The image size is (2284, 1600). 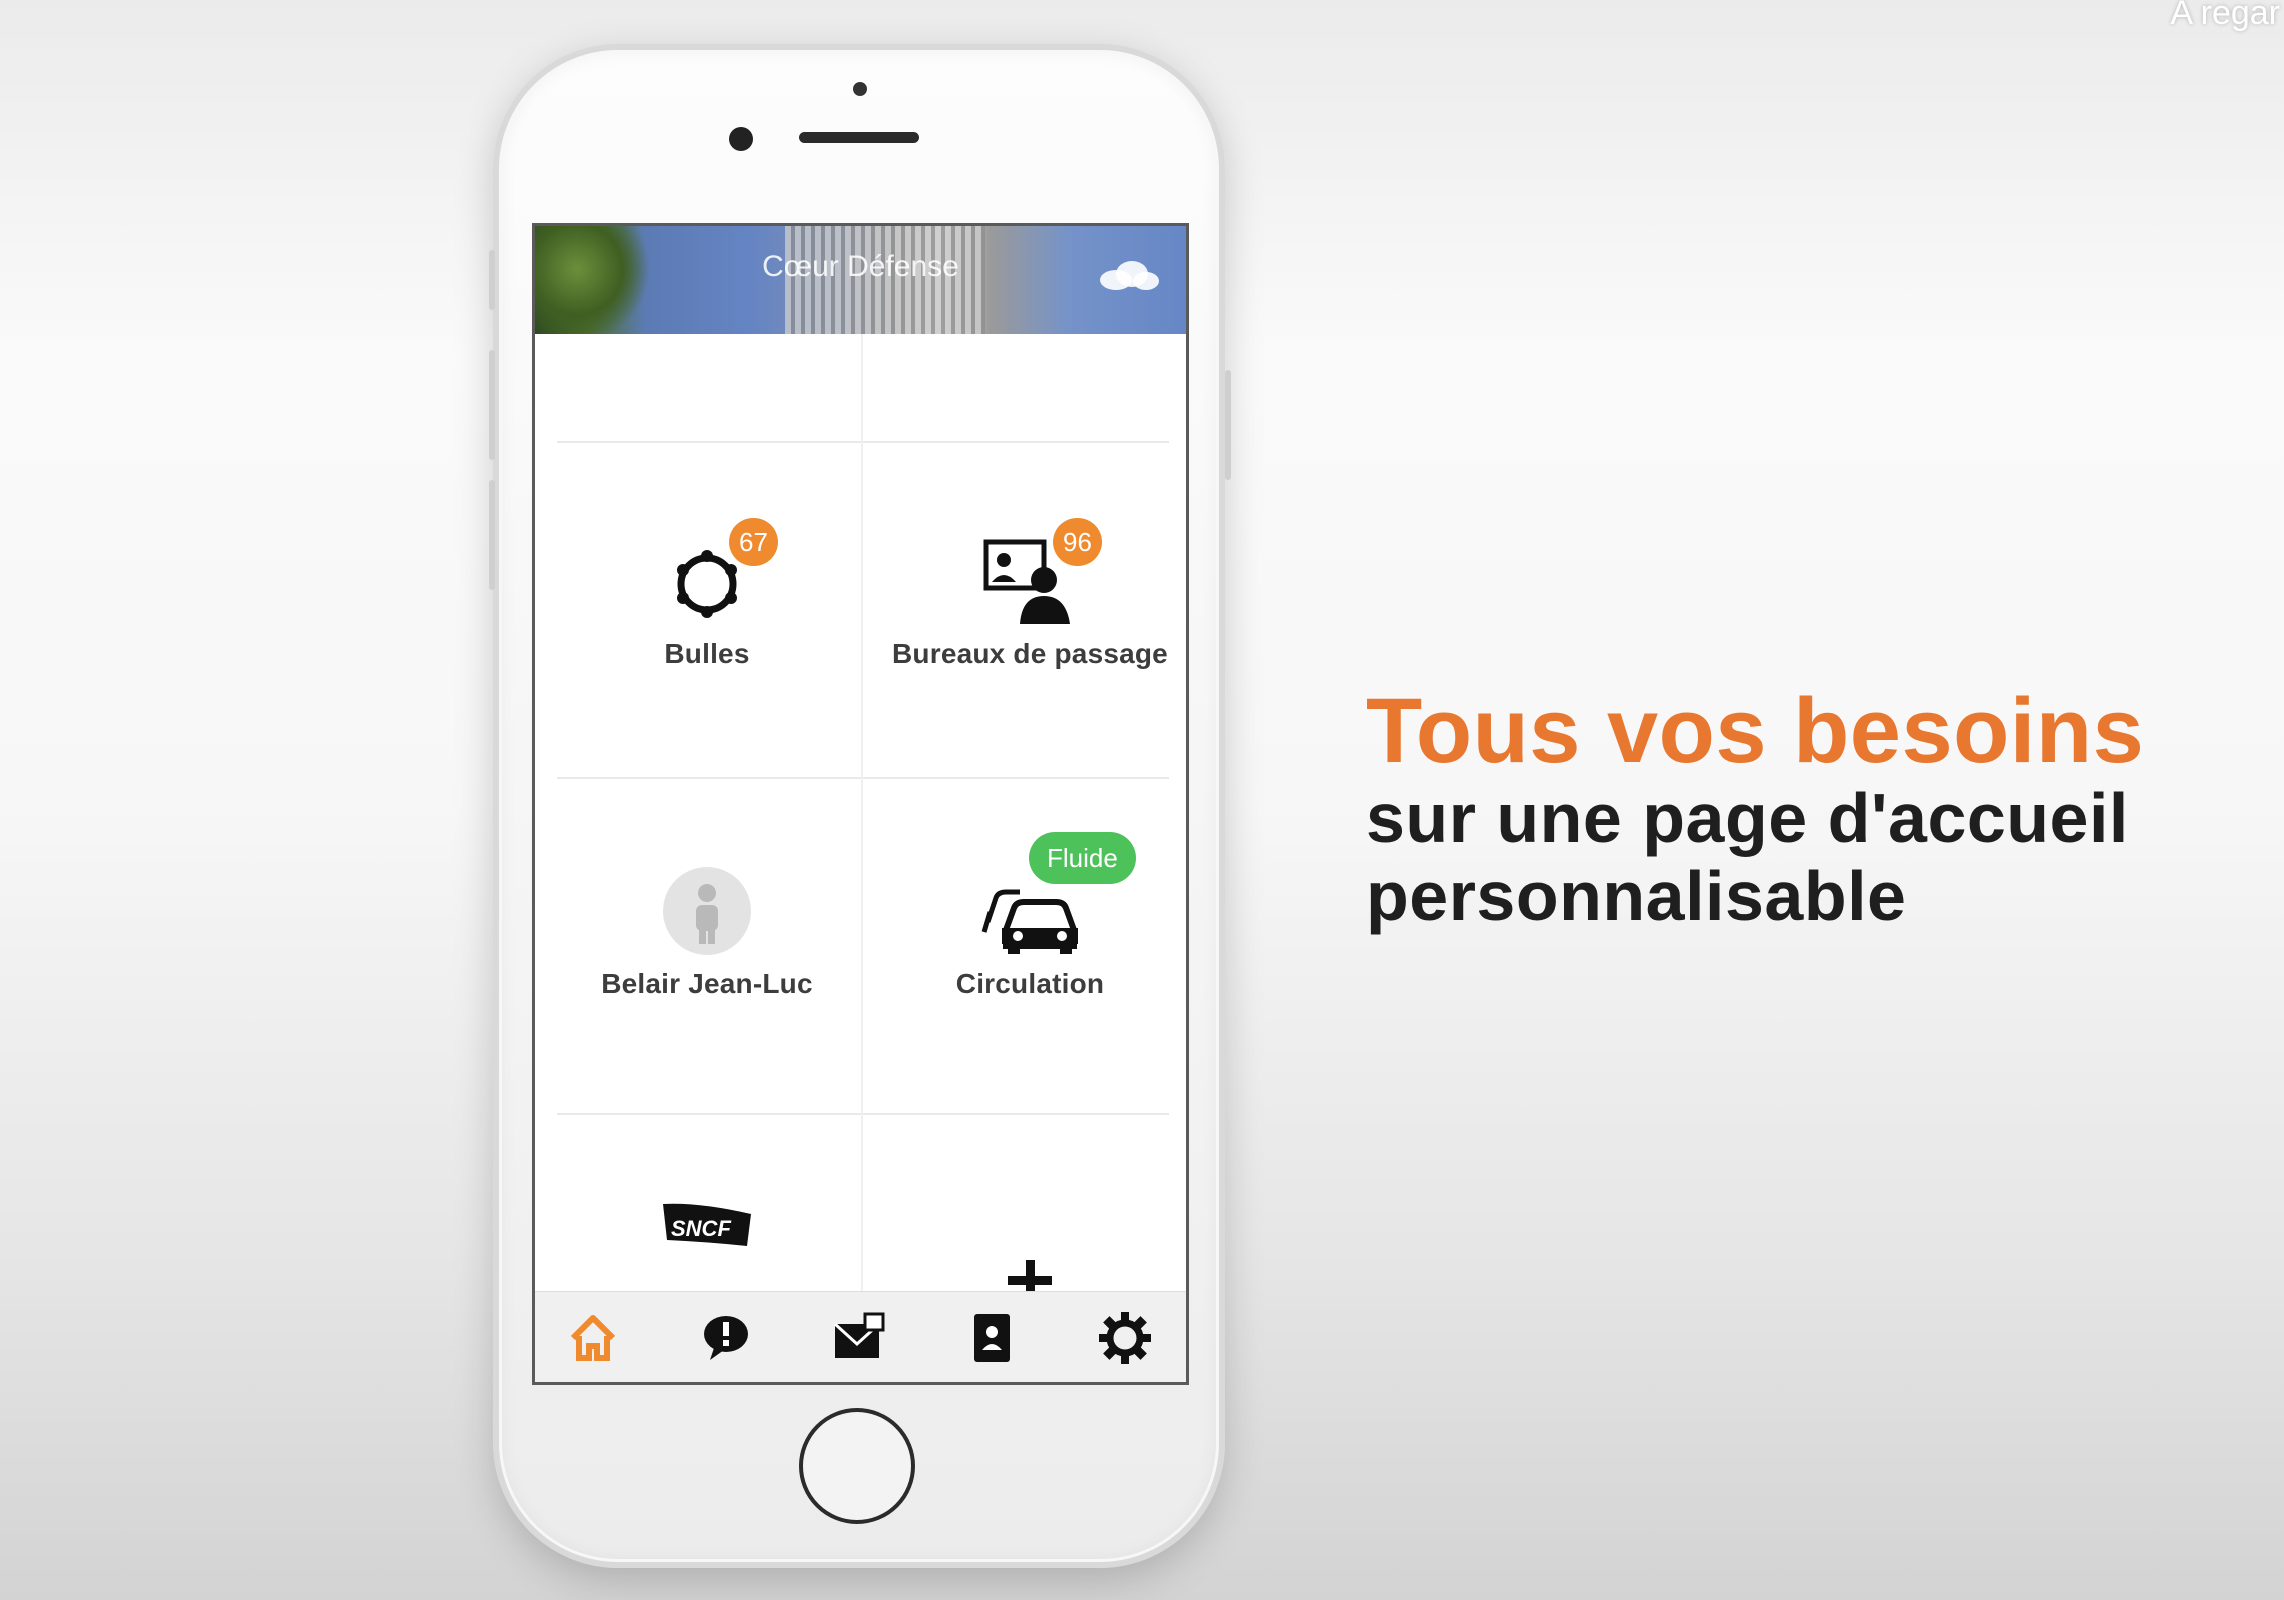 I want to click on tile-circulation: Fluide Circulation, so click(x=1030, y=926).